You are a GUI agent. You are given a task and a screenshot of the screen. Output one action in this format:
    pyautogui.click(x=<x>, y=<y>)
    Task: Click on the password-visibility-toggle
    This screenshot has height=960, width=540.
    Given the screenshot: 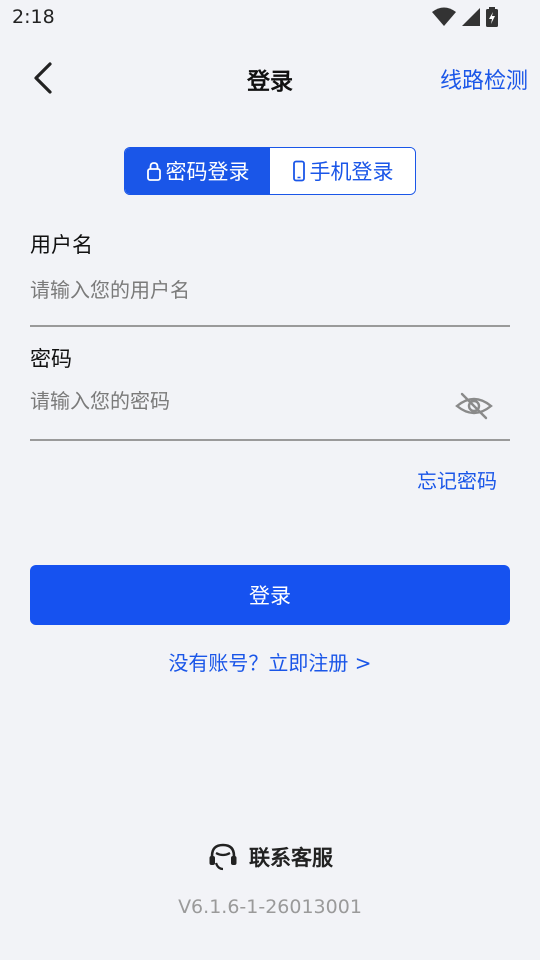 What is the action you would take?
    pyautogui.click(x=474, y=406)
    